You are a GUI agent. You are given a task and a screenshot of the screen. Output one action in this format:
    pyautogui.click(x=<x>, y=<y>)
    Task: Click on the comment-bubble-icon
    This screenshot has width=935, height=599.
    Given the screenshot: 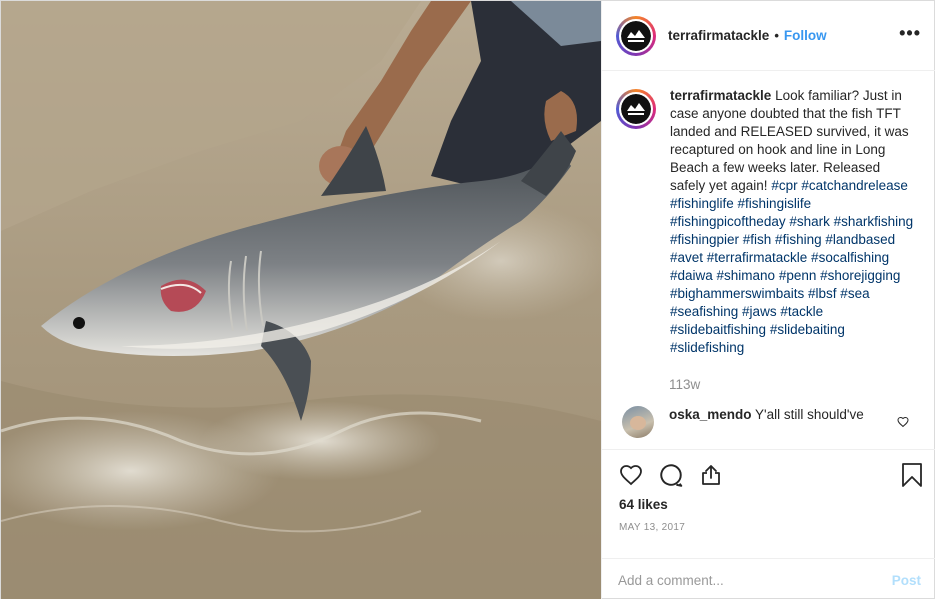 What is the action you would take?
    pyautogui.click(x=671, y=475)
    